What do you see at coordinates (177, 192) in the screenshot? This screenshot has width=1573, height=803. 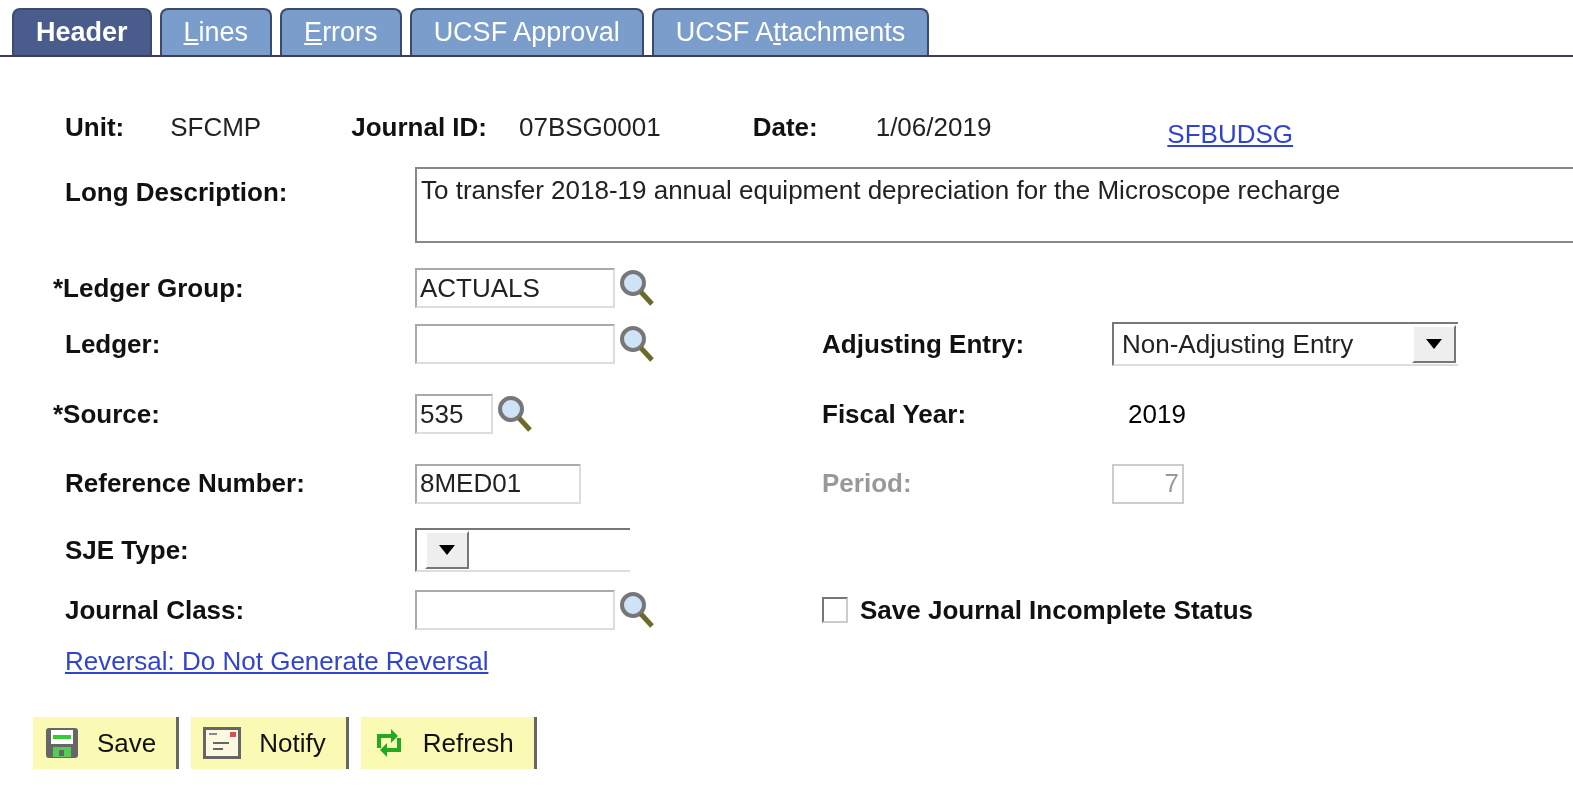 I see `field-label: Long Description:` at bounding box center [177, 192].